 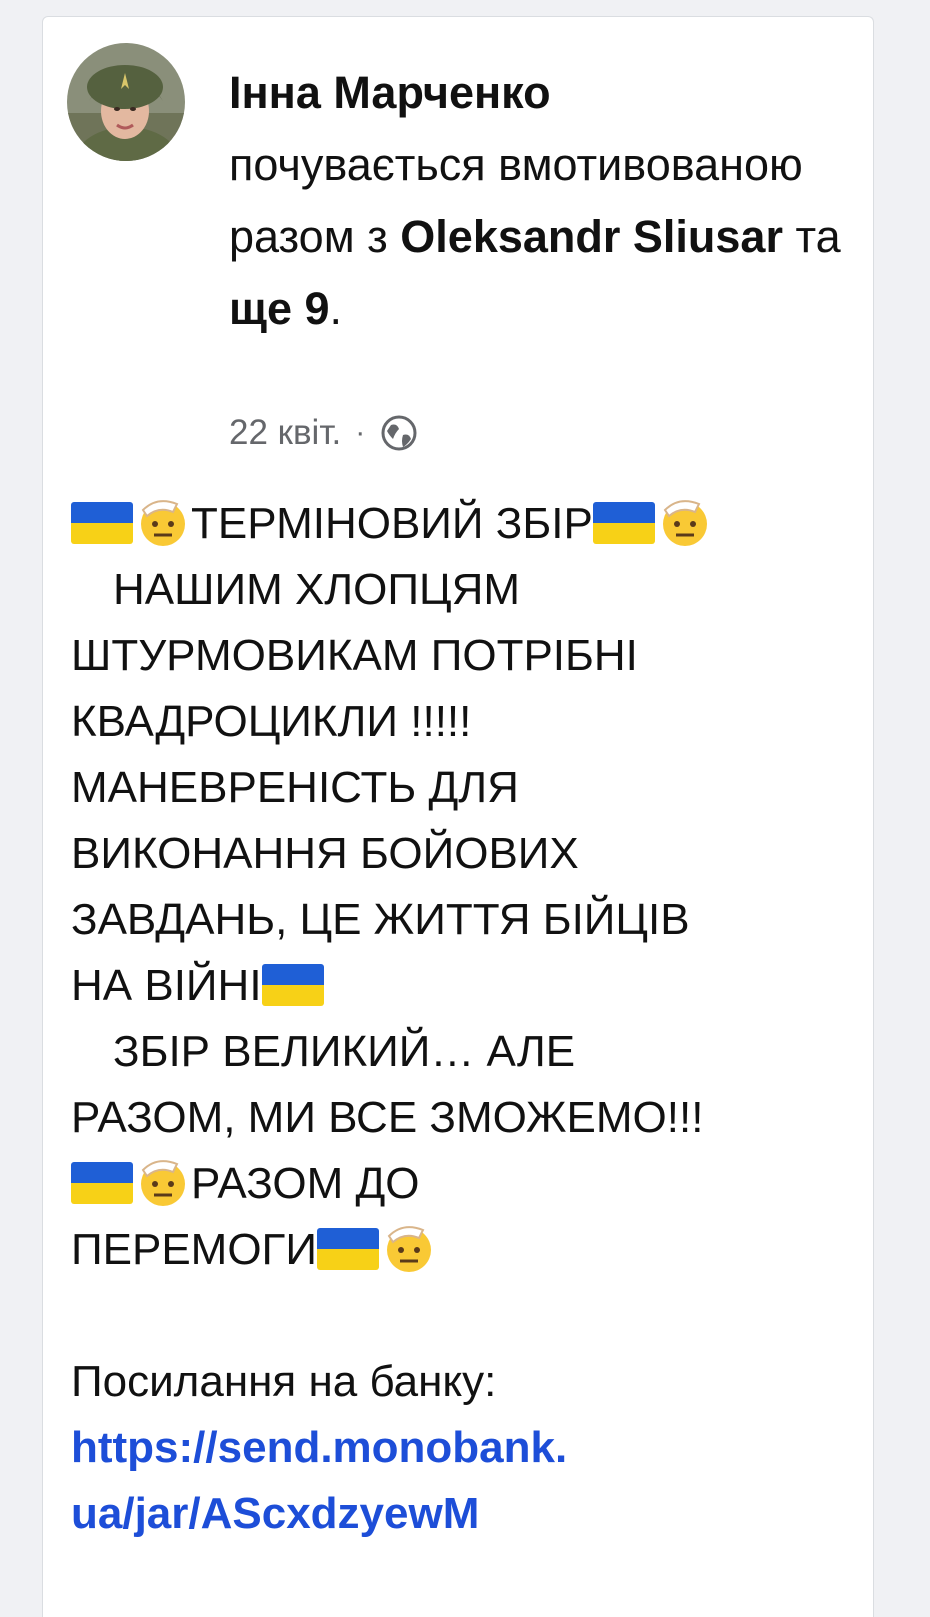 What do you see at coordinates (461, 1184) in the screenshot?
I see `body-line: РАЗОМ ДО` at bounding box center [461, 1184].